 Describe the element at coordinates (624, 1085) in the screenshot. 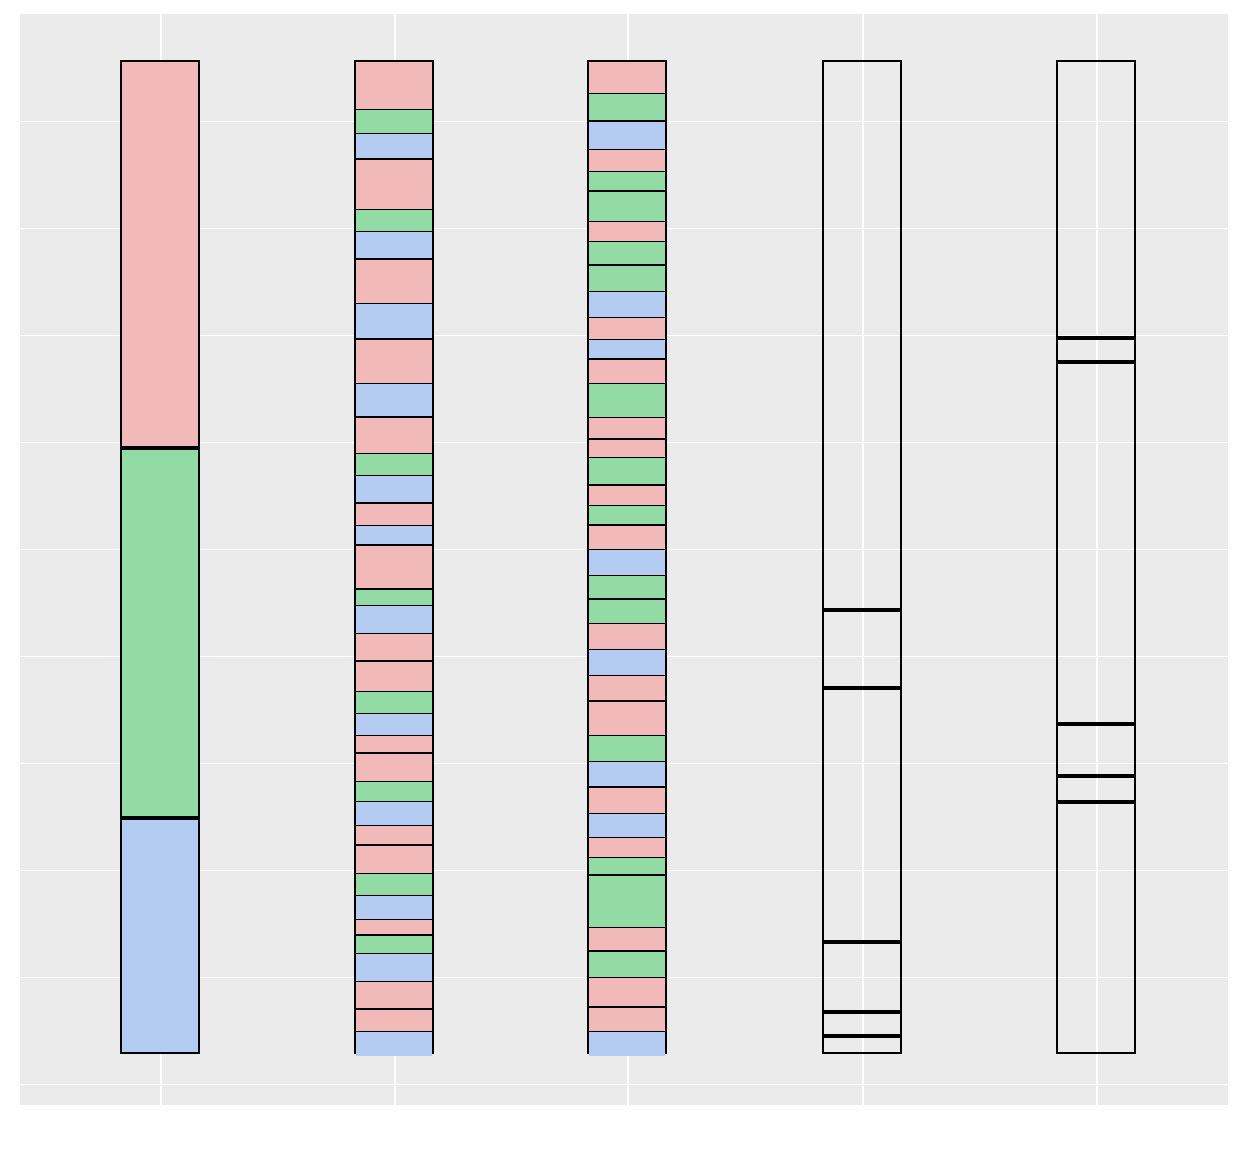

I see `gridline-horizontal` at that location.